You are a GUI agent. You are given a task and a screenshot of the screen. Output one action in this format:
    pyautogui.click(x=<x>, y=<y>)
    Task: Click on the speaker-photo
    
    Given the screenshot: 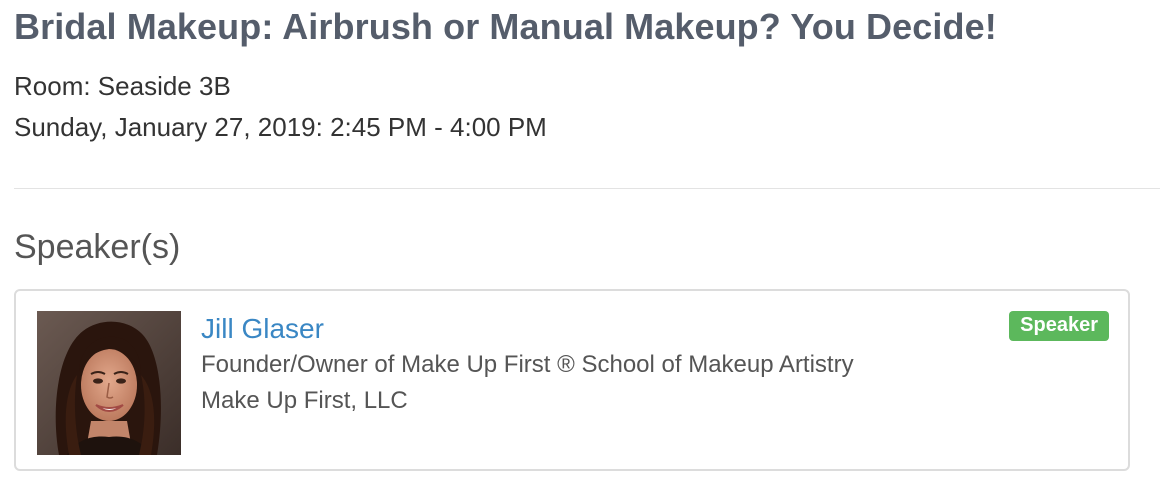 What is the action you would take?
    pyautogui.click(x=109, y=383)
    